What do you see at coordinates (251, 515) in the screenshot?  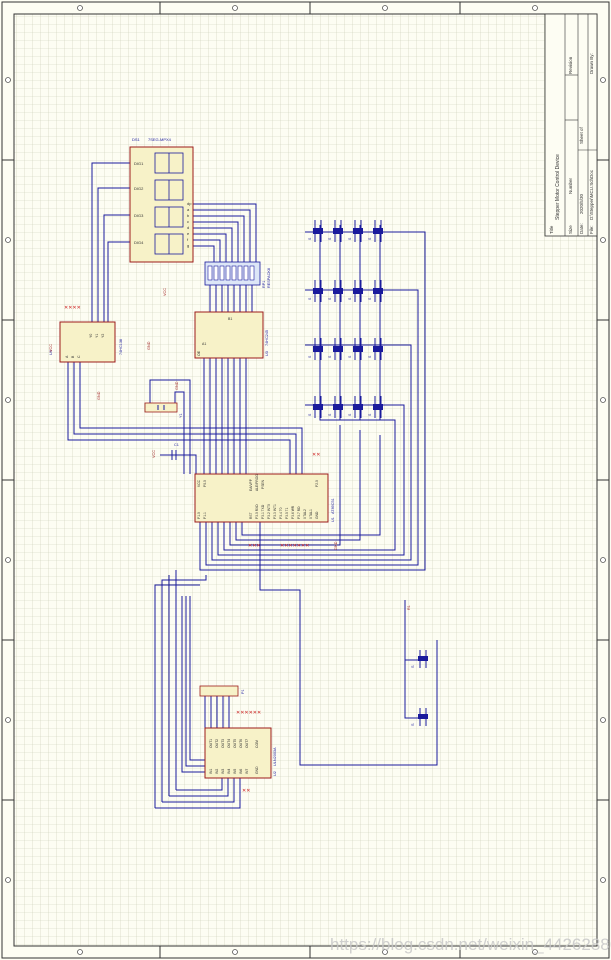 I see `mcu-pin-rst: RST` at bounding box center [251, 515].